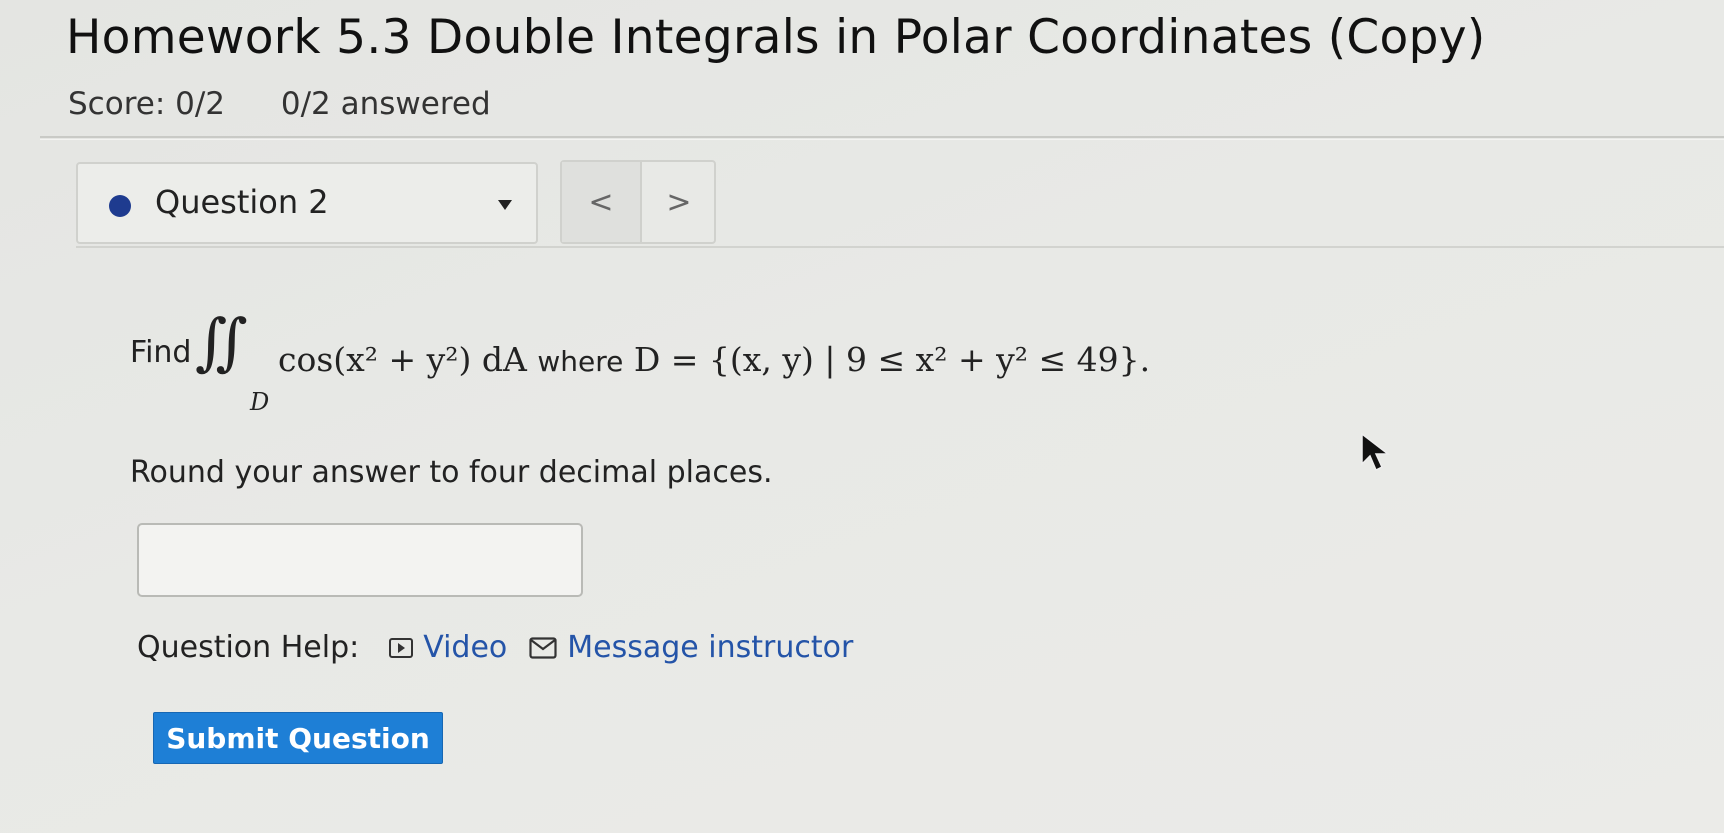  What do you see at coordinates (892, 359) in the screenshot?
I see `domain-definition: D = {(x, y) | 9 ≤ x² + y² ≤ 49}.` at bounding box center [892, 359].